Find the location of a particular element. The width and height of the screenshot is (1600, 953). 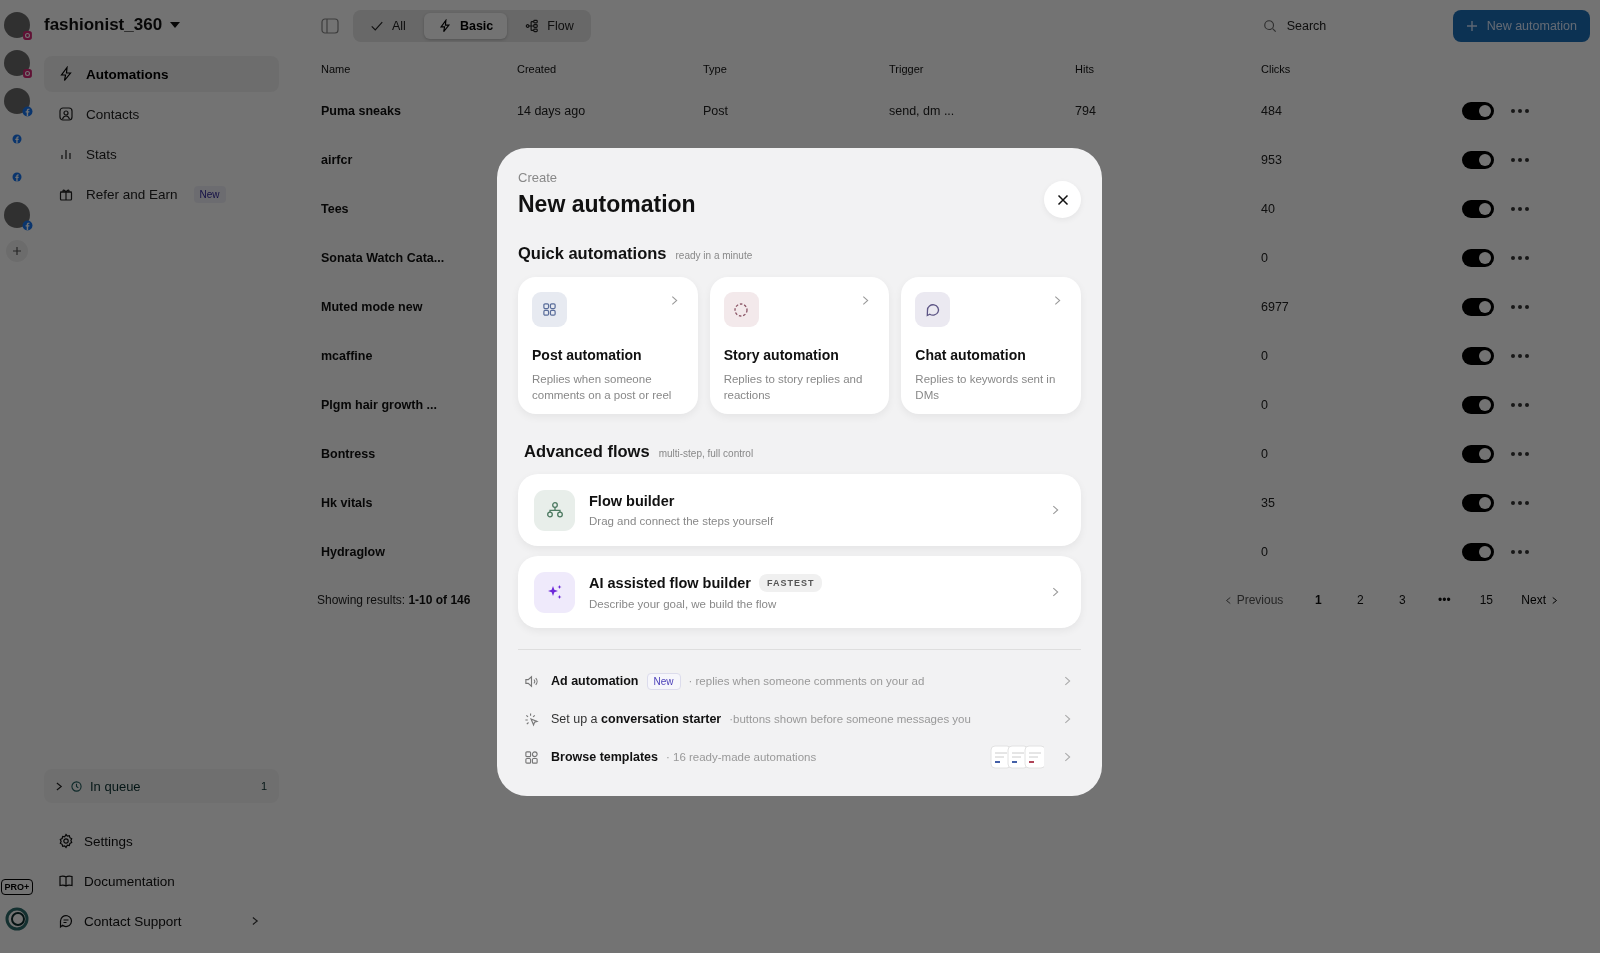

workspace-switcher: fashionist_360 is located at coordinates (112, 25).